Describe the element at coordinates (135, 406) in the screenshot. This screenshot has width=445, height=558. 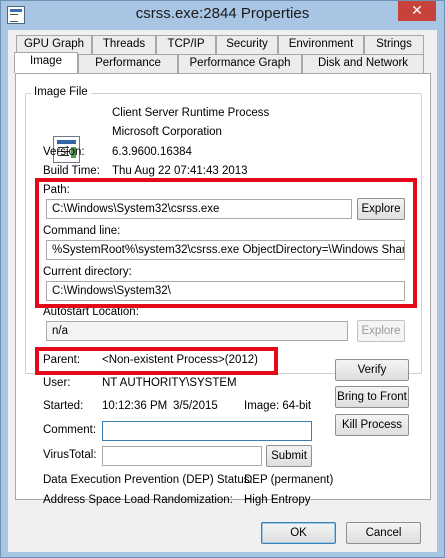
I see `started-time-value: 10:12:36 PM` at that location.